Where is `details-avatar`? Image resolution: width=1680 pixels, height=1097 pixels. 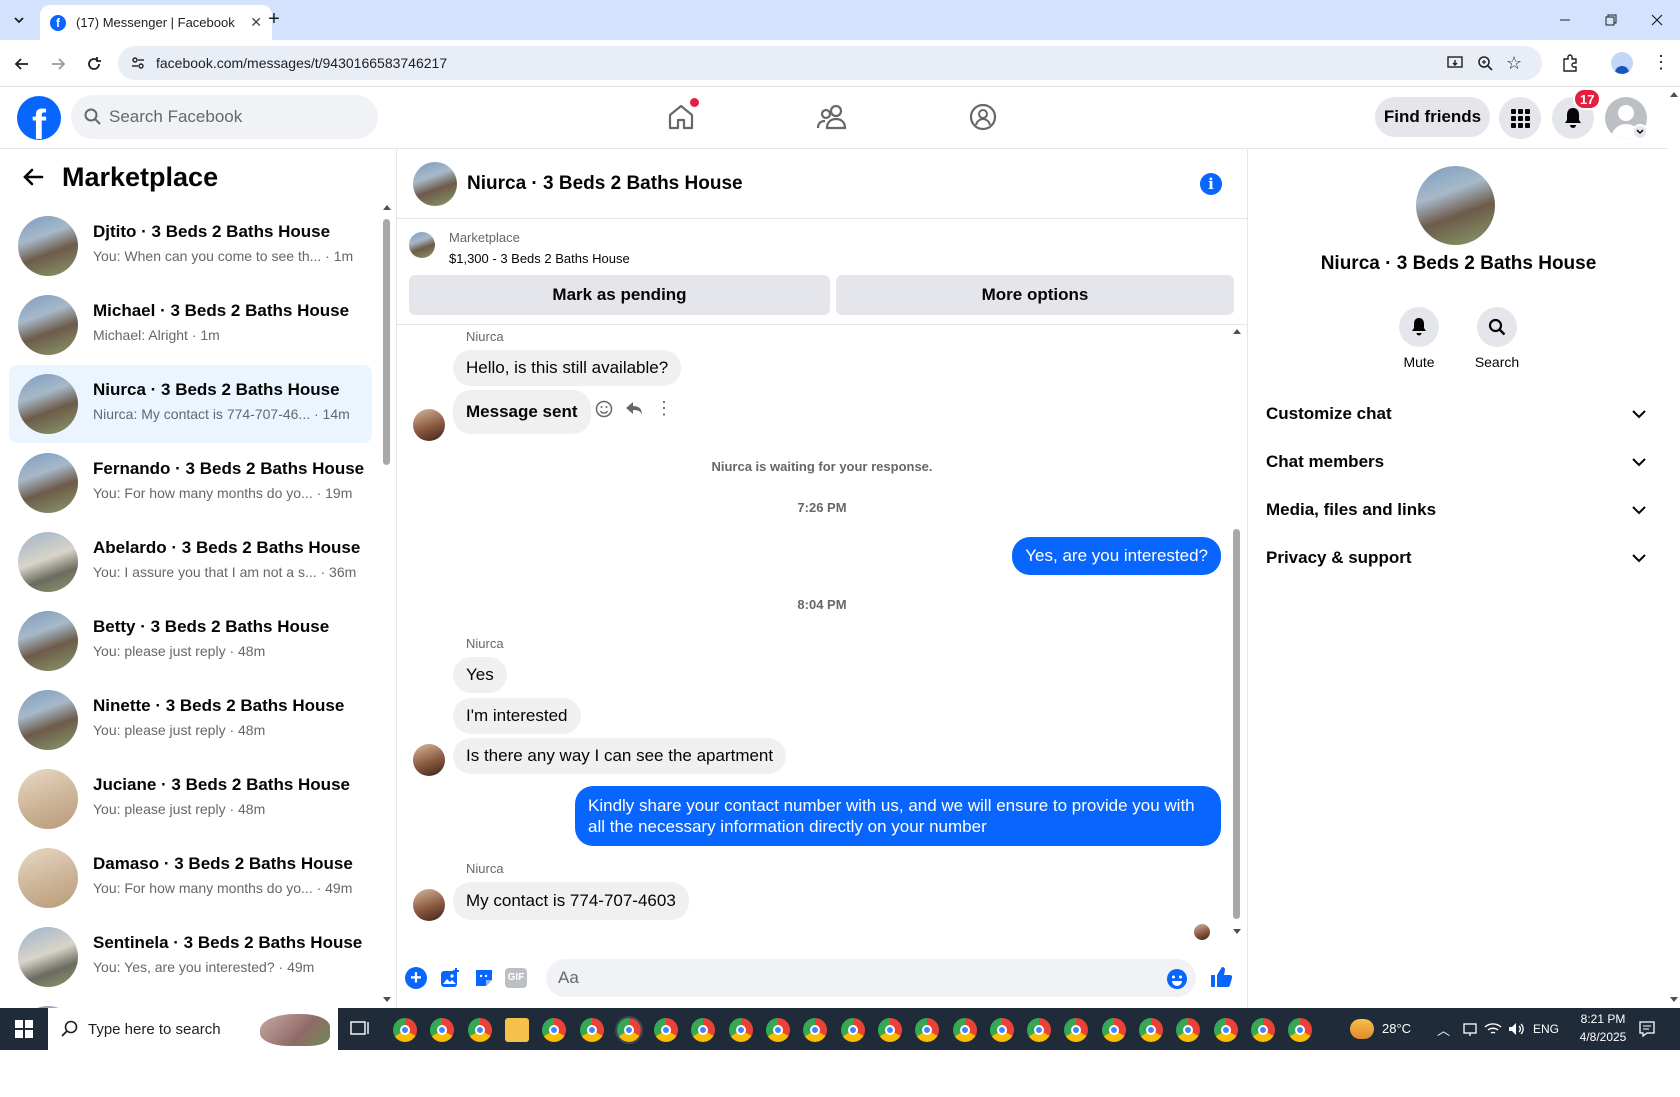 details-avatar is located at coordinates (1455, 205).